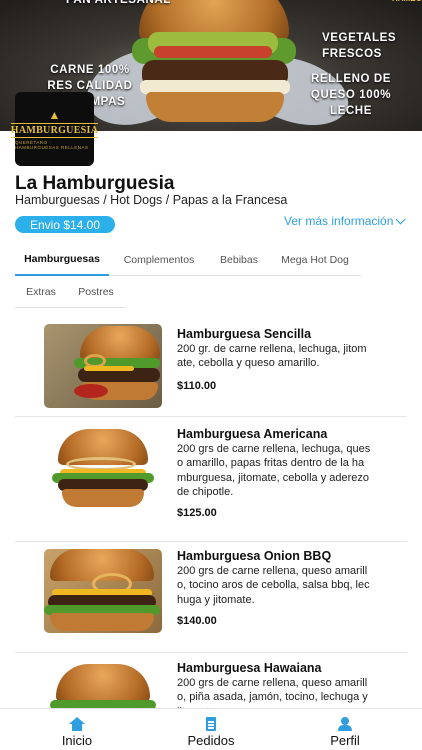 The height and width of the screenshot is (750, 422). Describe the element at coordinates (95, 183) in the screenshot. I see `restaurant-name: La Hamburguesia` at that location.